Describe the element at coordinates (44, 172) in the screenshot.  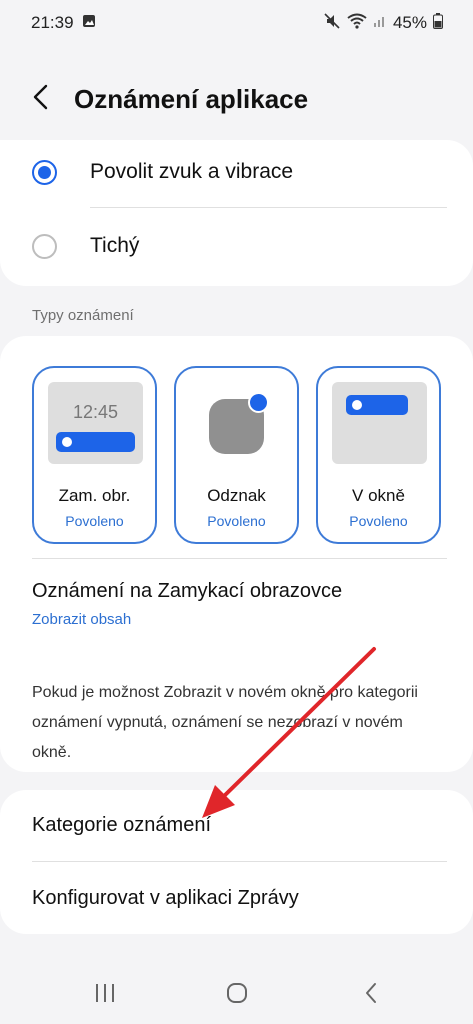
I see `radio-allow-sound` at that location.